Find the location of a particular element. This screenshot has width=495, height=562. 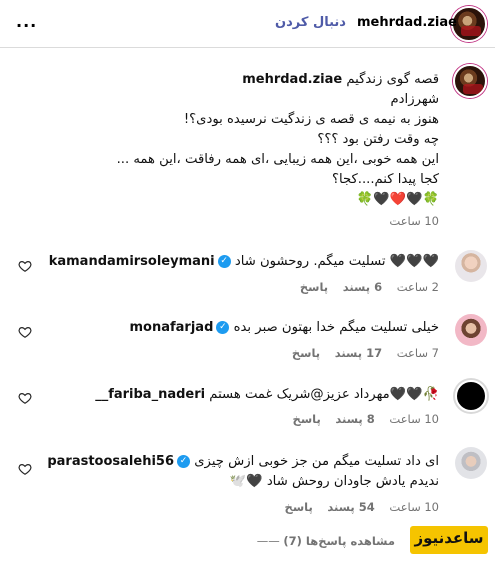

comment-likes: 17 پسند is located at coordinates (358, 353).